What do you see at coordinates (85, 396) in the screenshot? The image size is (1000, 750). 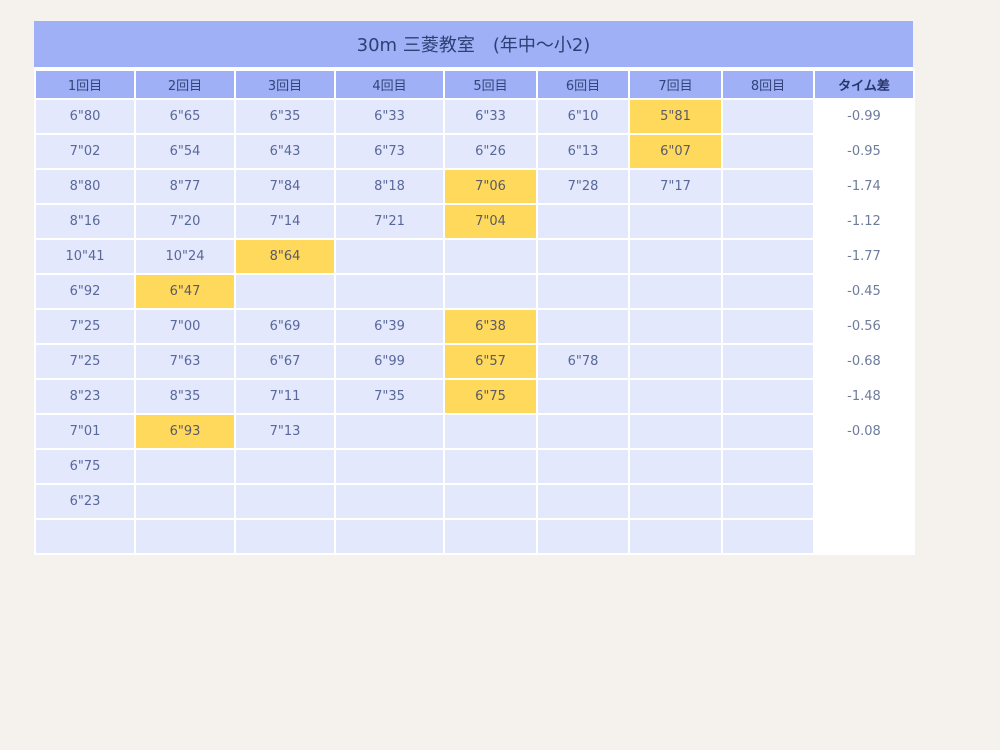 I see `time-cell: 8"23` at bounding box center [85, 396].